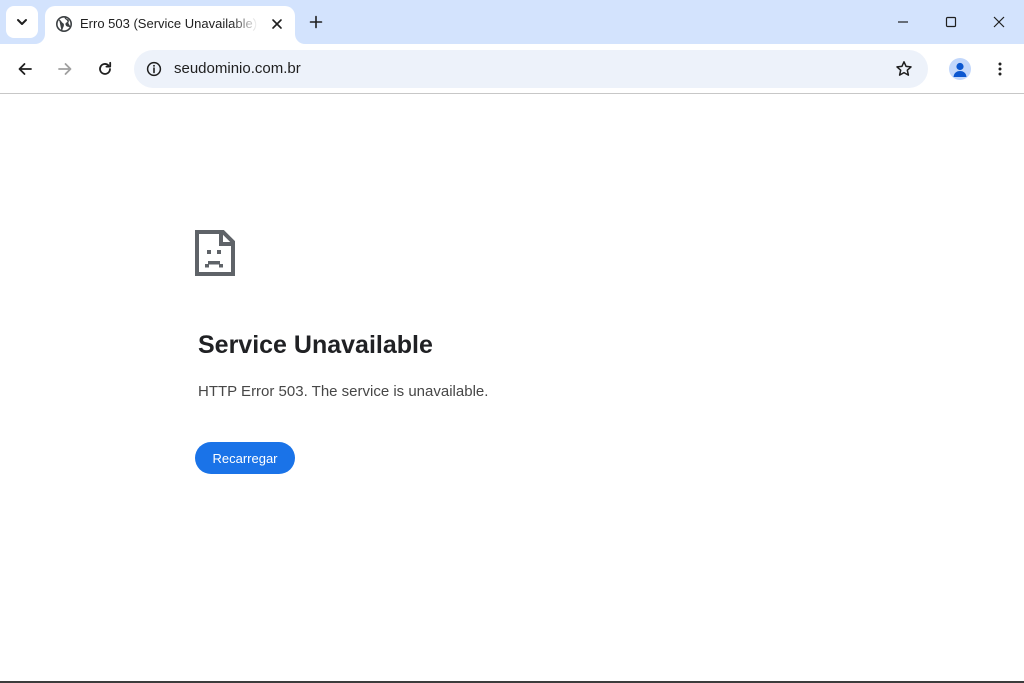  I want to click on chevron-down-icon, so click(22, 22).